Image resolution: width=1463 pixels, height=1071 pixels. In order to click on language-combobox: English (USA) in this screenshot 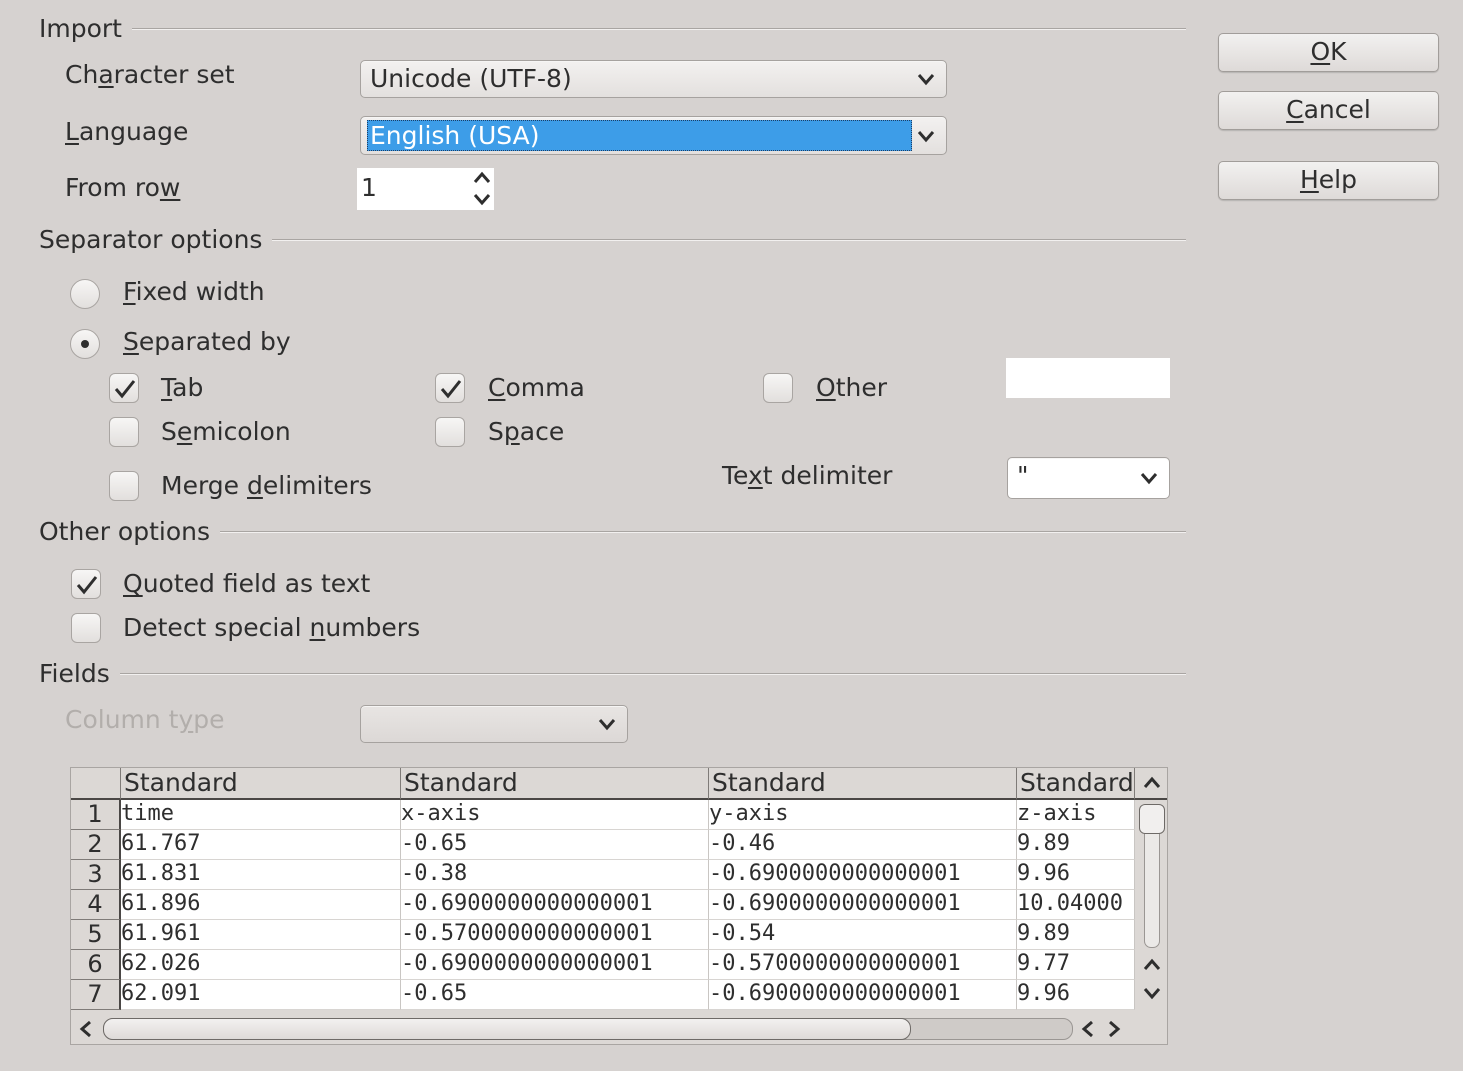, I will do `click(653, 135)`.